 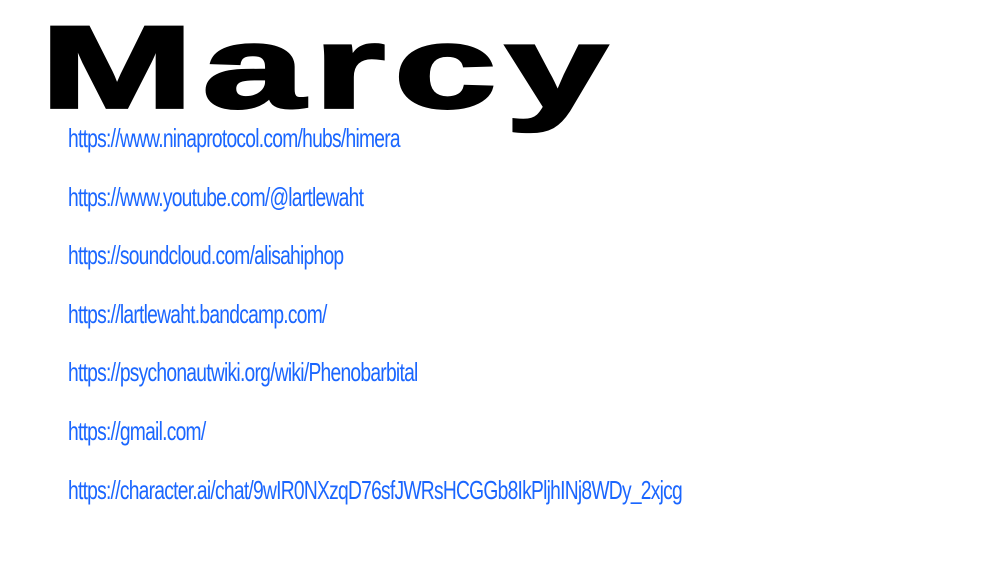 I want to click on page-title: Marcy, so click(x=327, y=67).